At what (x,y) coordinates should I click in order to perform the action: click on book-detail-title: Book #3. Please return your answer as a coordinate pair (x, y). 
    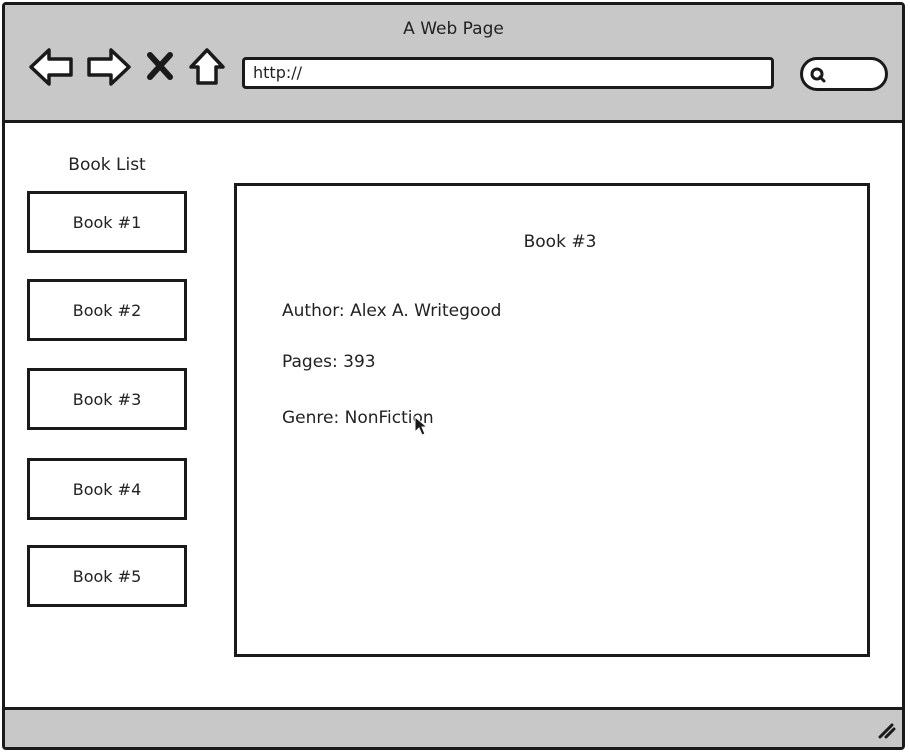
    Looking at the image, I should click on (560, 242).